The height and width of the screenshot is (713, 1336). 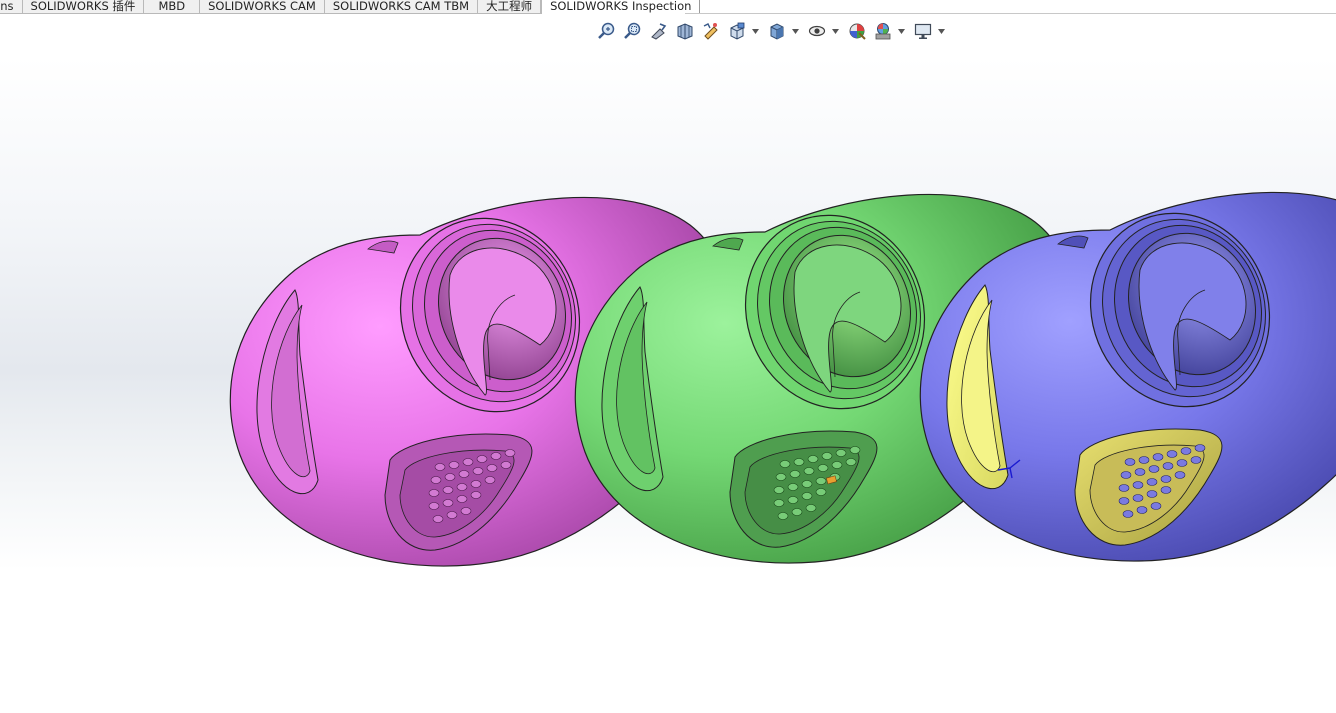 I want to click on apply-scene-dropdown-icon, so click(x=901, y=31).